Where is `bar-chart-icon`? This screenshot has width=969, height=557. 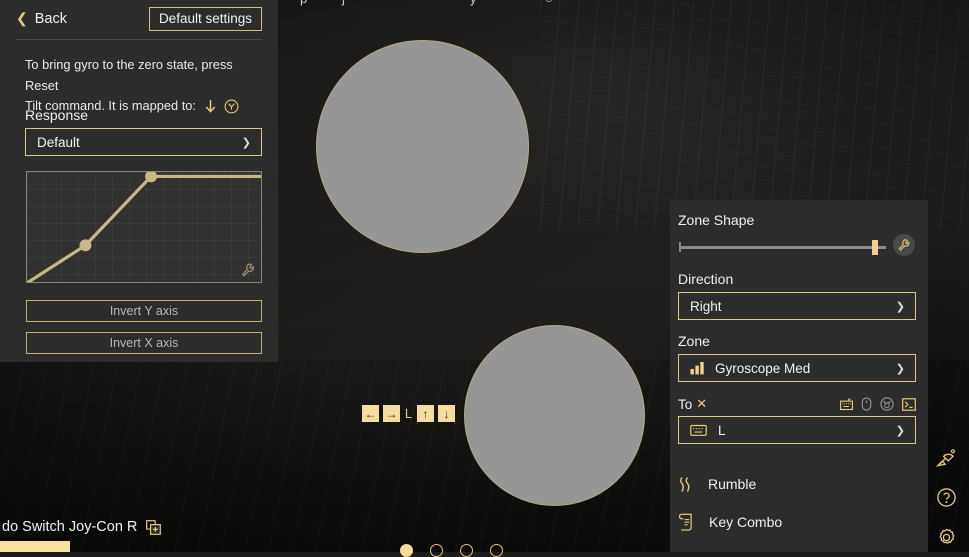
bar-chart-icon is located at coordinates (697, 368).